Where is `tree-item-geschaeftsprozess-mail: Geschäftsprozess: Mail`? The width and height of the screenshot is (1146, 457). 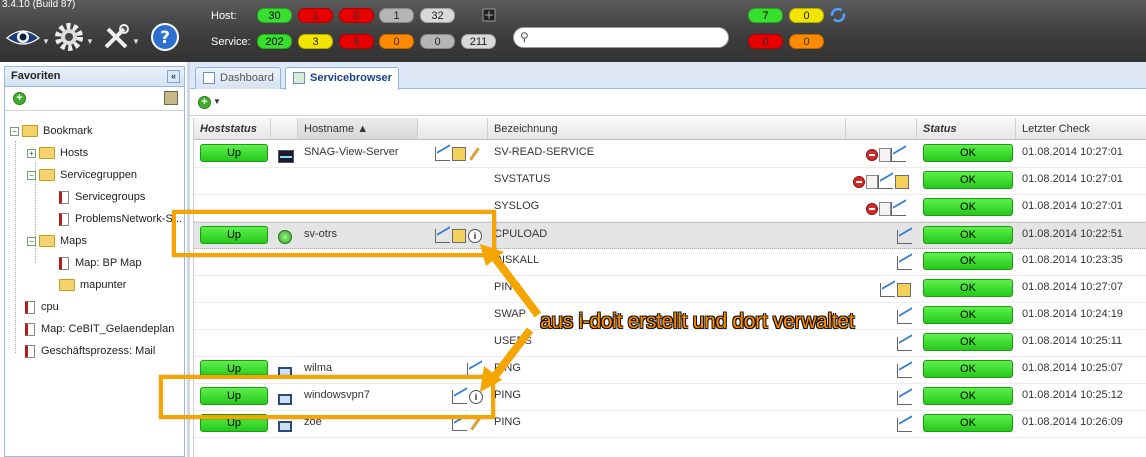
tree-item-geschaeftsprozess-mail: Geschäftsprozess: Mail is located at coordinates (90, 351).